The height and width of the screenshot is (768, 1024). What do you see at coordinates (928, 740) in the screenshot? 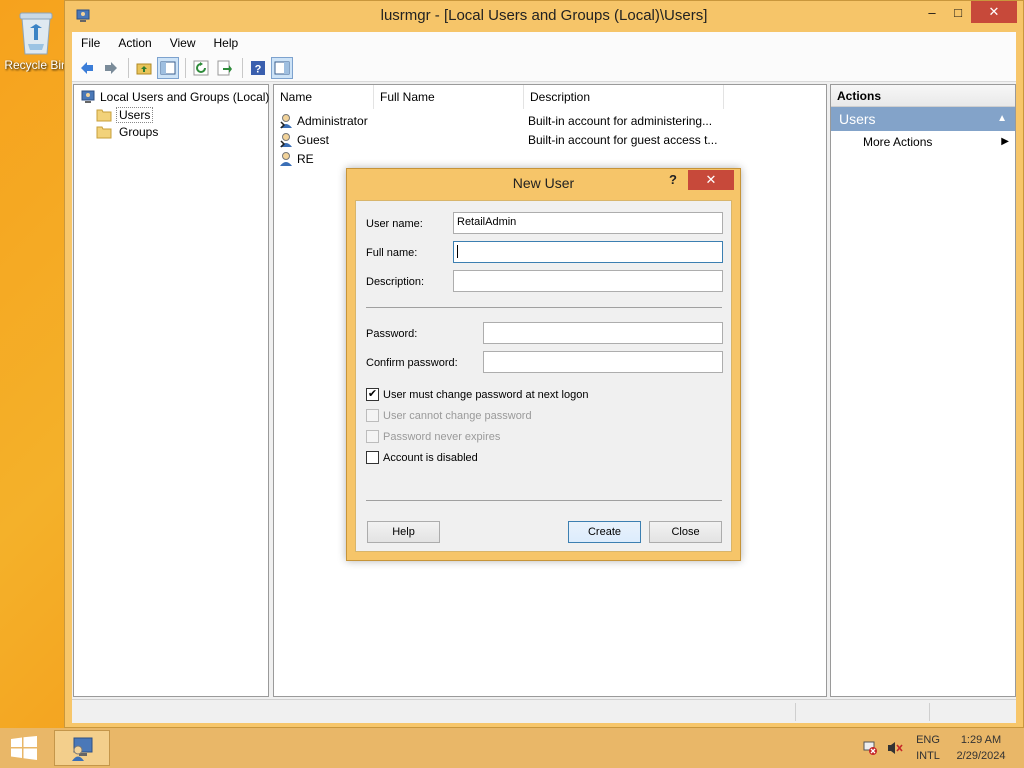
I see `language-code: ENG` at bounding box center [928, 740].